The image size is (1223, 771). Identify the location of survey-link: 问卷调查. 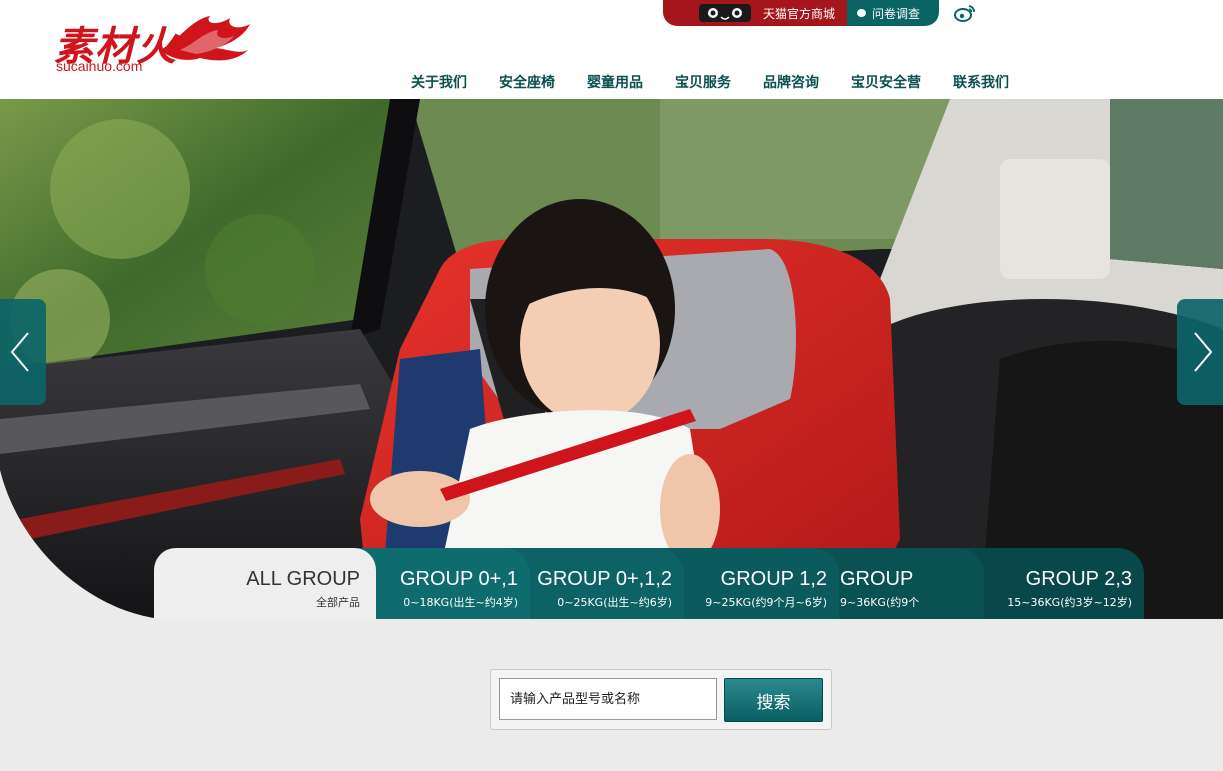
(893, 13).